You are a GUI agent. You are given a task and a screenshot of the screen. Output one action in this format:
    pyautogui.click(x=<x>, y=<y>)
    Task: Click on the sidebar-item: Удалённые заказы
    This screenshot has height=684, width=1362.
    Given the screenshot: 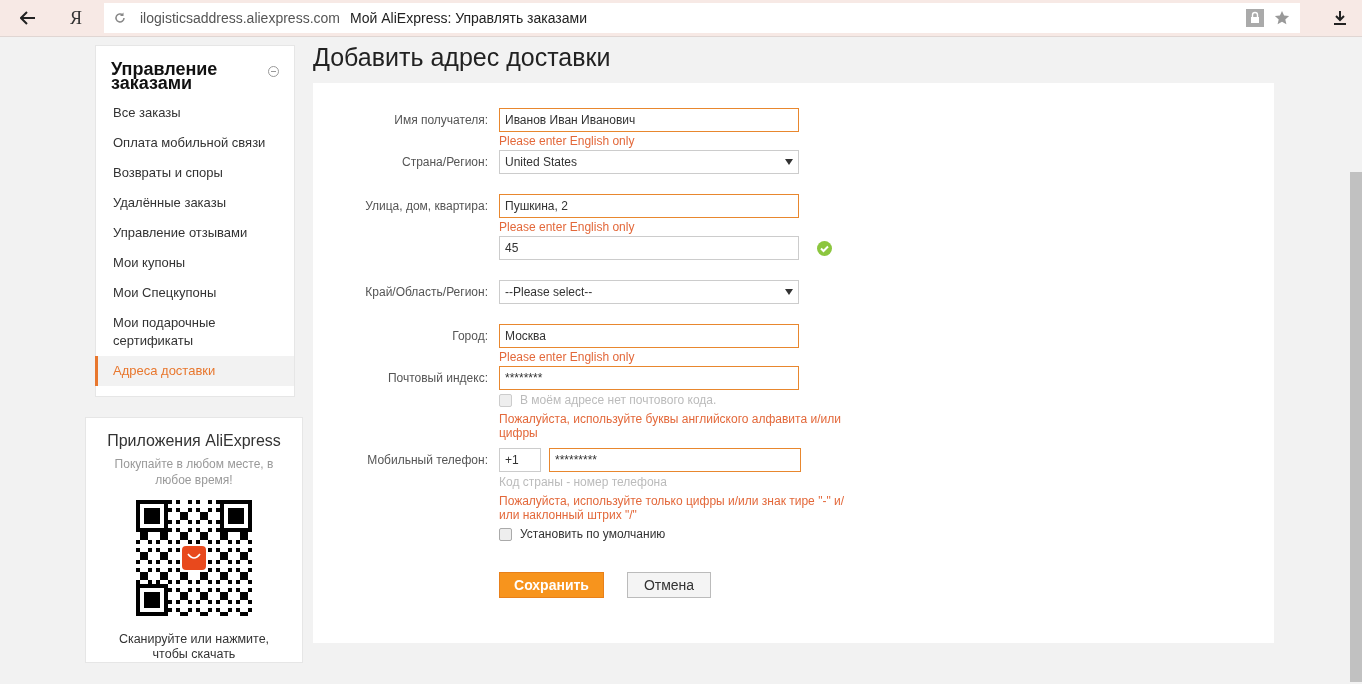 What is the action you would take?
    pyautogui.click(x=194, y=203)
    